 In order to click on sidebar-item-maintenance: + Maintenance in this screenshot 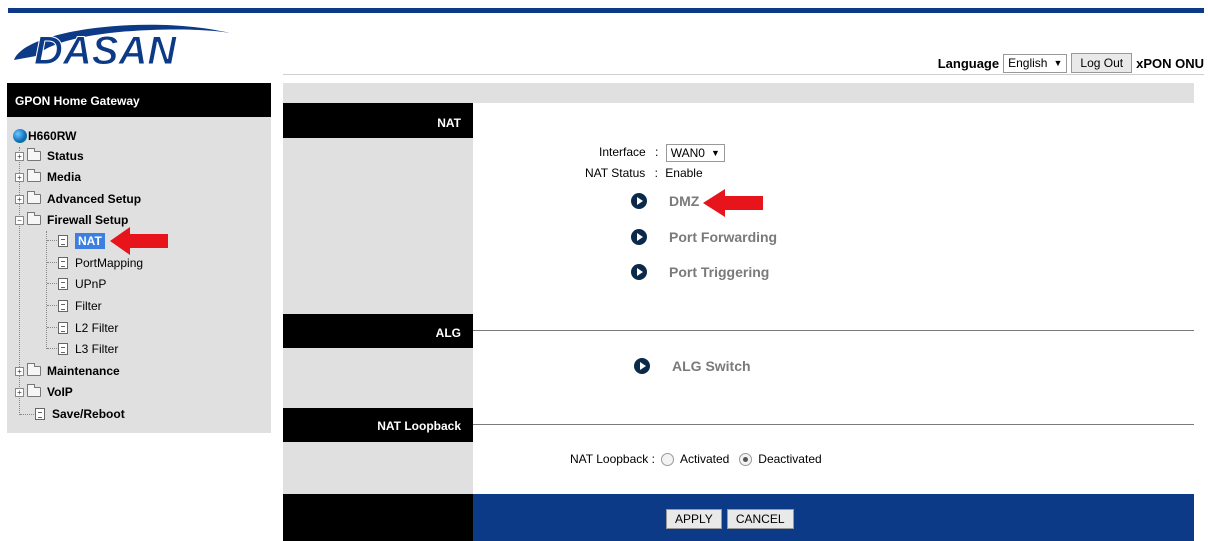, I will do `click(67, 370)`.